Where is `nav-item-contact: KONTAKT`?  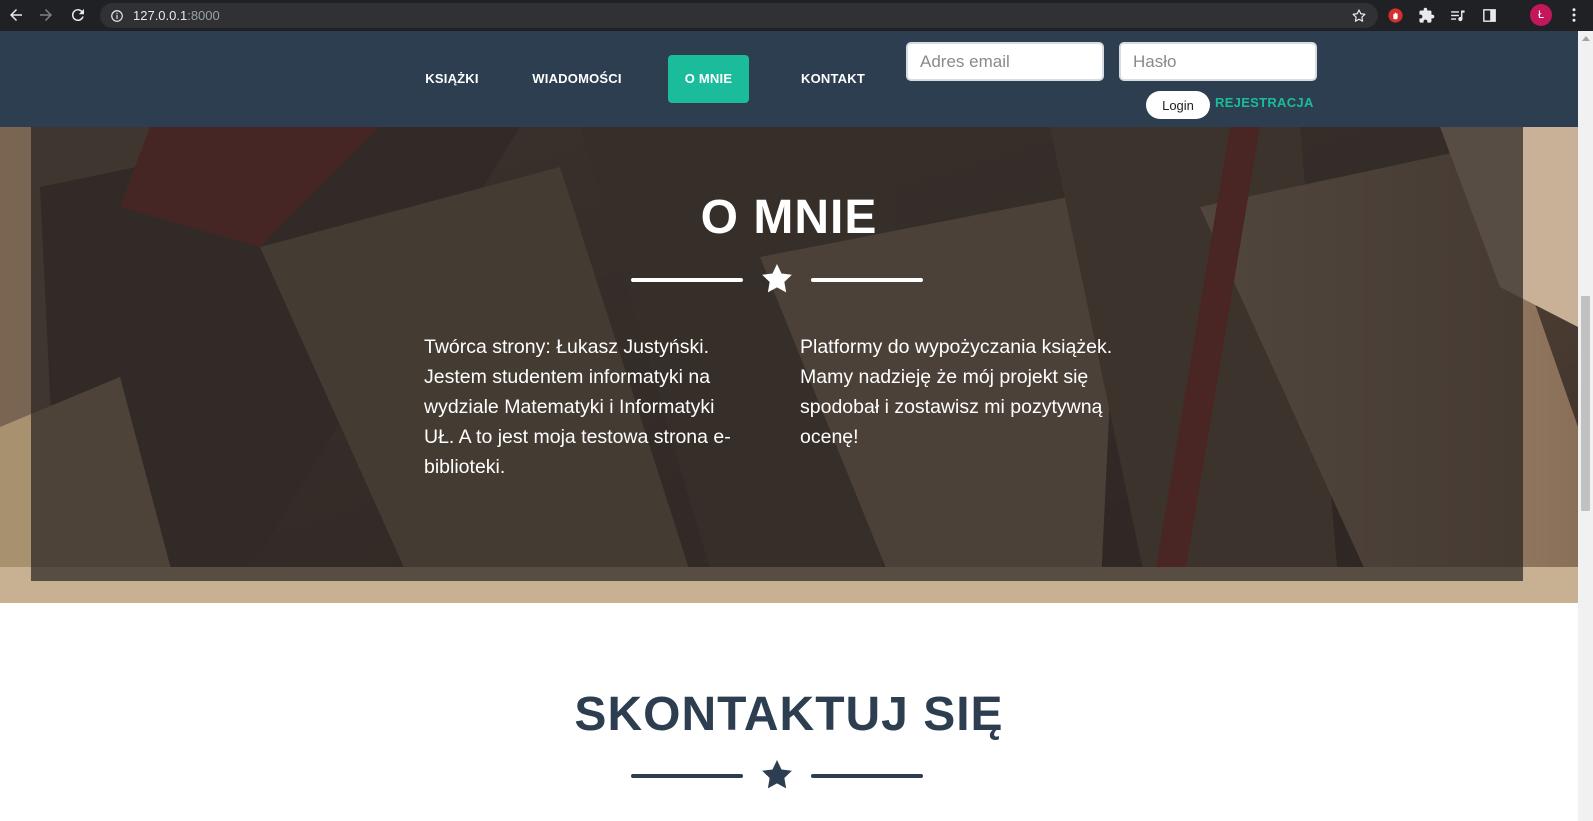
nav-item-contact: KONTAKT is located at coordinates (833, 79).